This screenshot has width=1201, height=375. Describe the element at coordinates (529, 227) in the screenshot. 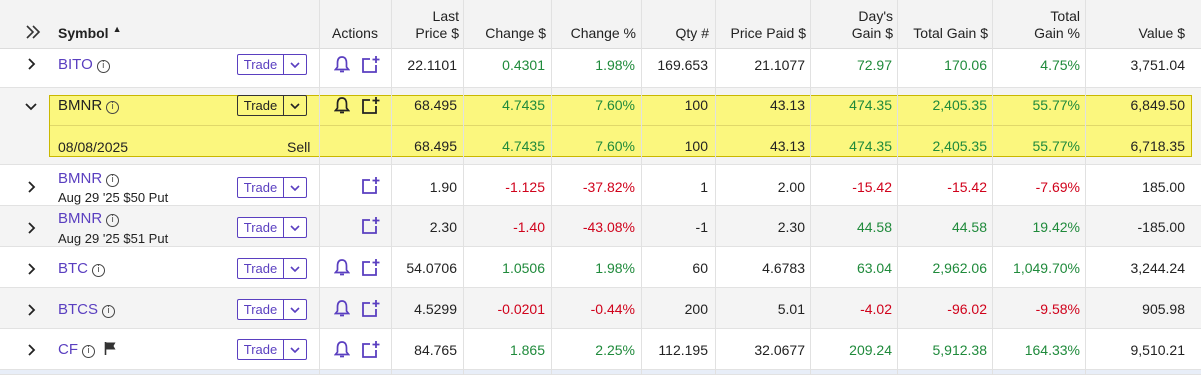

I see `change-cell: -1.40` at that location.